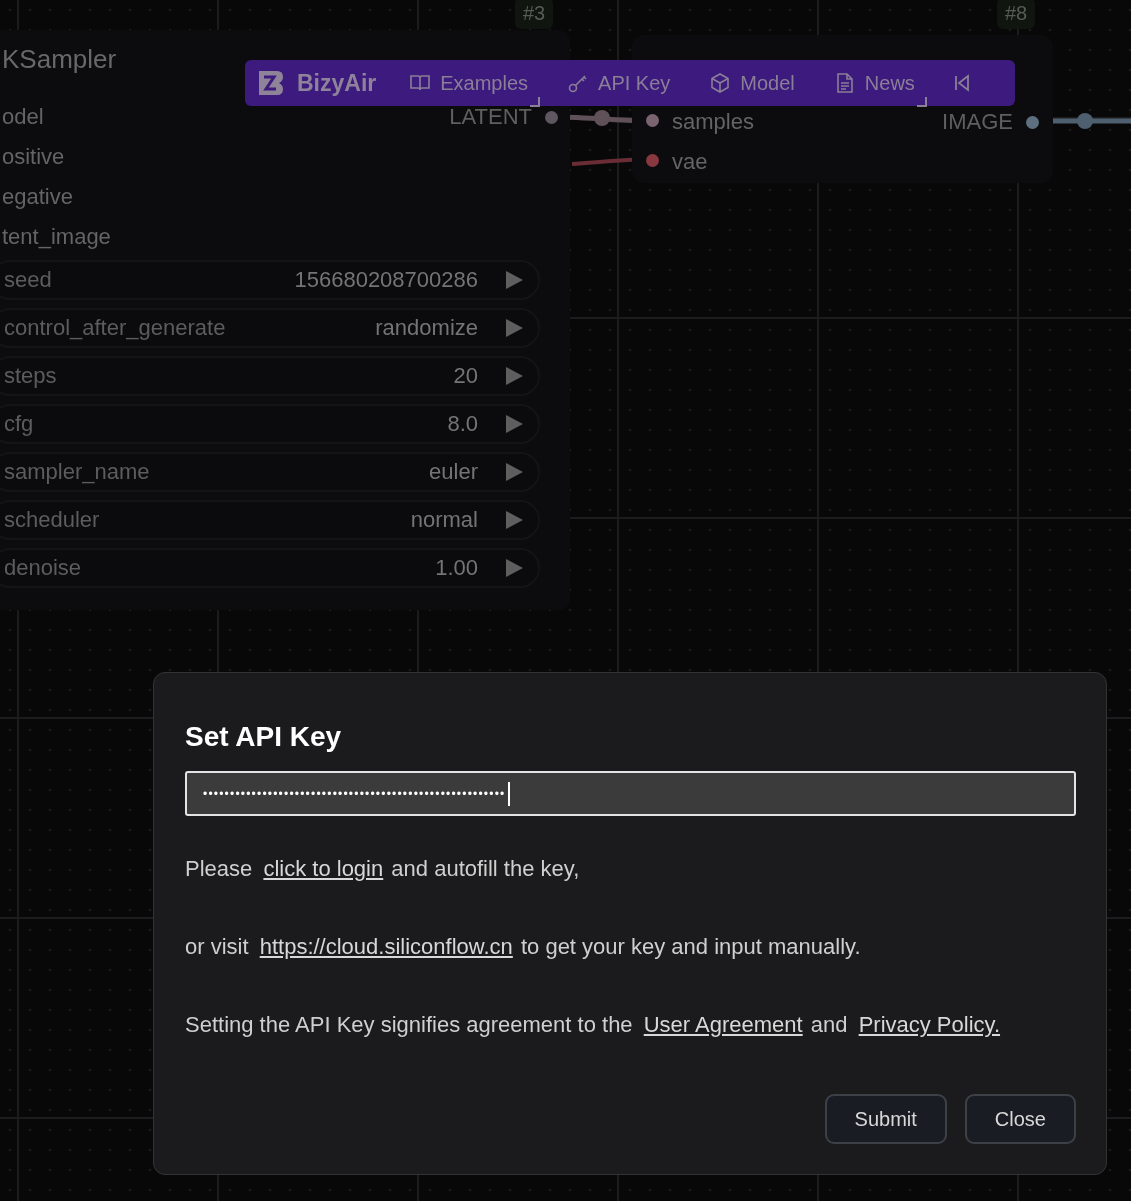 The image size is (1131, 1201). I want to click on input-label: ositive, so click(33, 157).